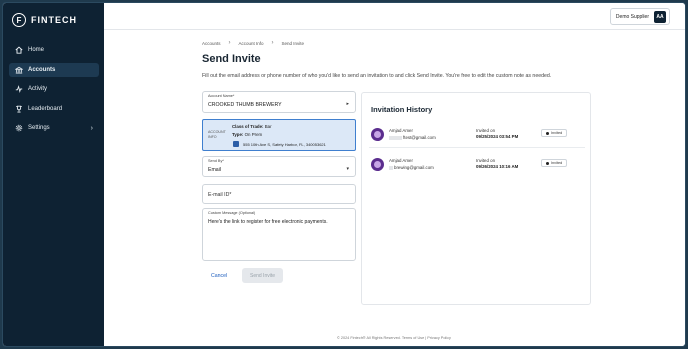 The image size is (688, 349). I want to click on sidebar-item-accounts: Accounts, so click(54, 69).